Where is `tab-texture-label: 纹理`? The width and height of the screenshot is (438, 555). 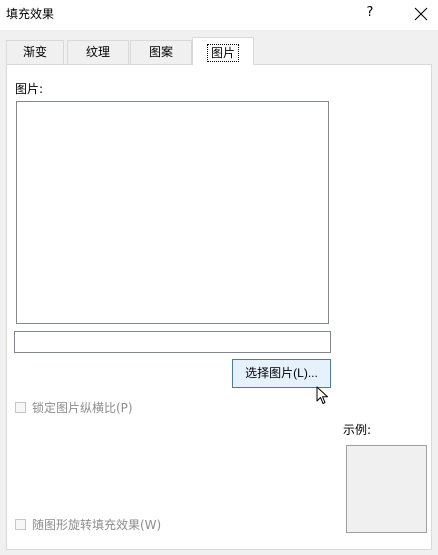
tab-texture-label: 纹理 is located at coordinates (97, 52).